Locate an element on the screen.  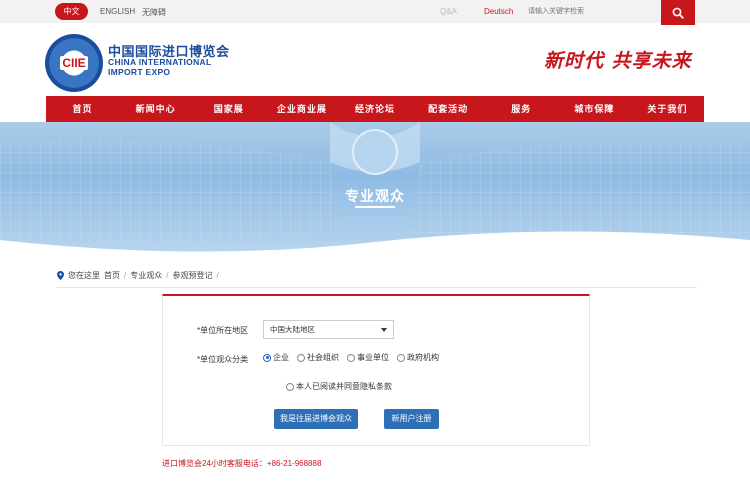
category-label-text: *单位观众分类 is located at coordinates (223, 359).